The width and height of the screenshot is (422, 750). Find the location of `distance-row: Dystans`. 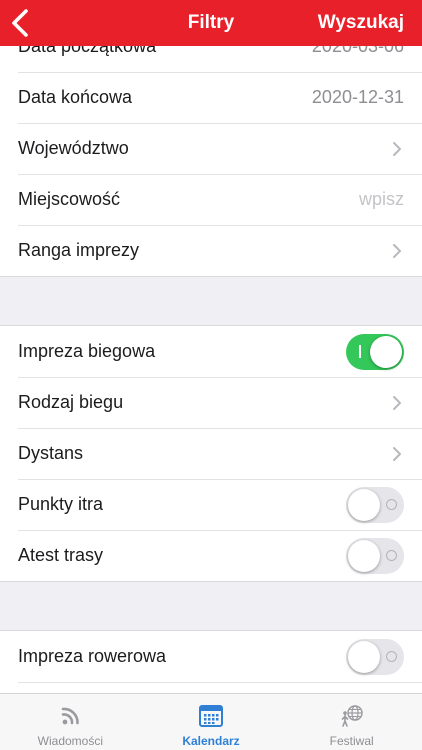

distance-row: Dystans is located at coordinates (211, 453).